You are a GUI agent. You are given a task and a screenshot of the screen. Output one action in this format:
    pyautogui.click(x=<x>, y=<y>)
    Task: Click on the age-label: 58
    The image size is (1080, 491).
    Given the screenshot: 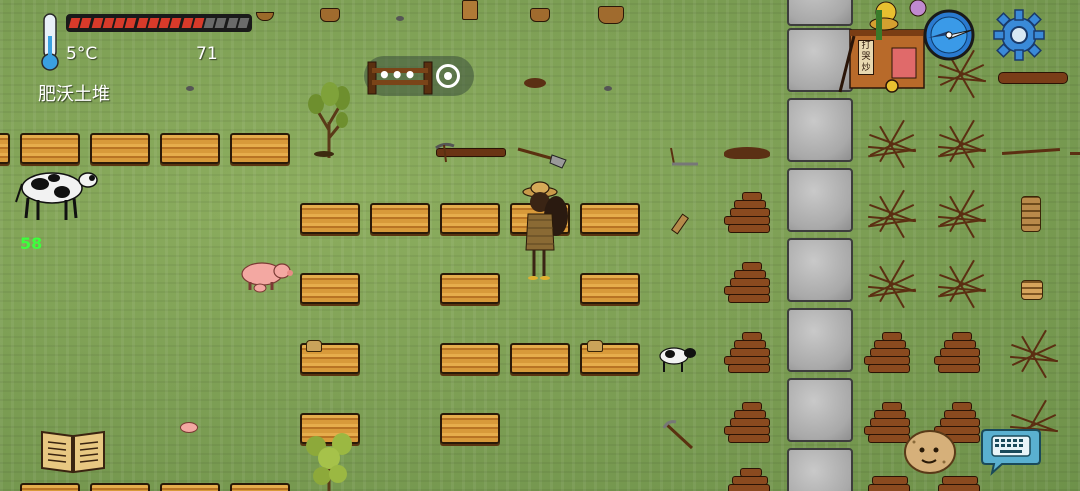 What is the action you would take?
    pyautogui.click(x=31, y=243)
    